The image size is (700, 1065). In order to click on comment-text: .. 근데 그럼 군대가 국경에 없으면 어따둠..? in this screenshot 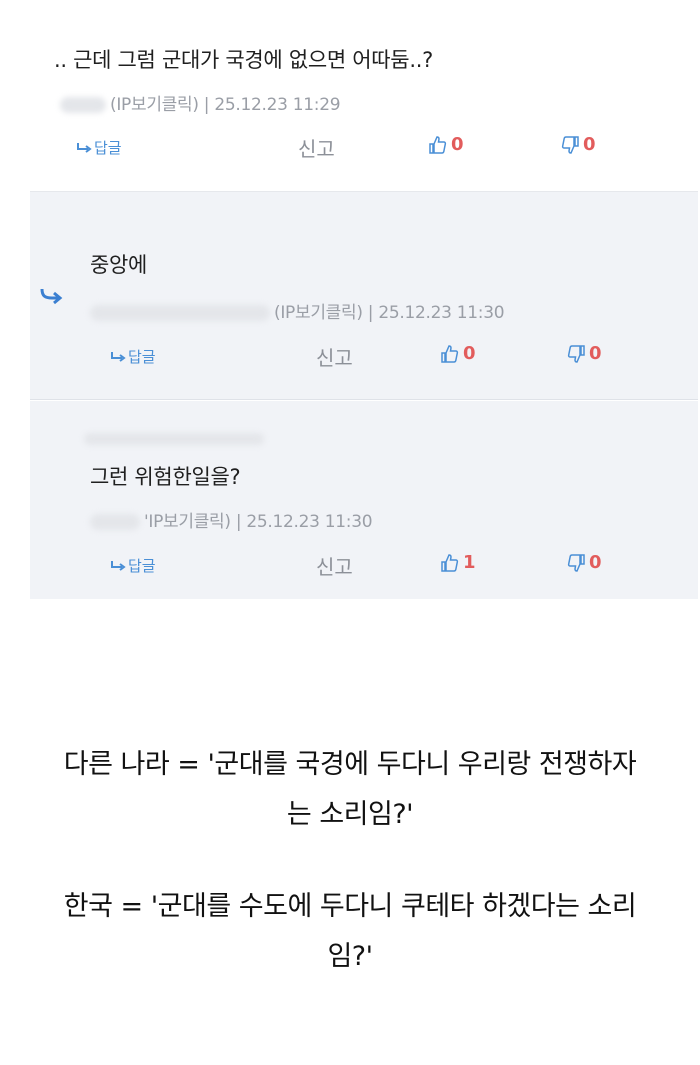, I will do `click(243, 60)`.